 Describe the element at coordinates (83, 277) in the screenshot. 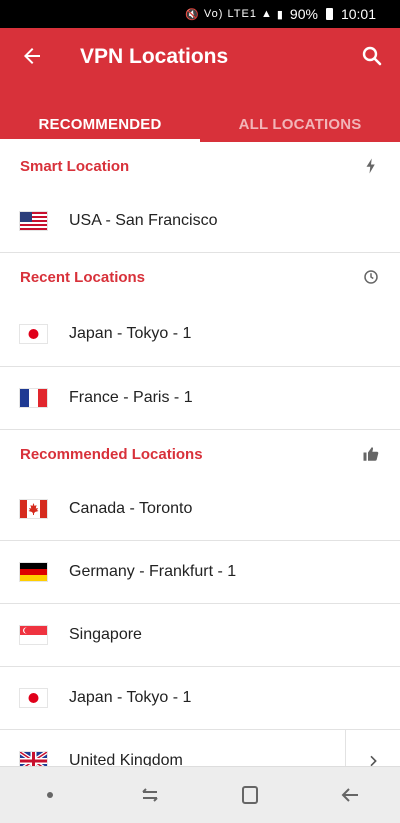

I see `section-label: Recent Locations` at that location.